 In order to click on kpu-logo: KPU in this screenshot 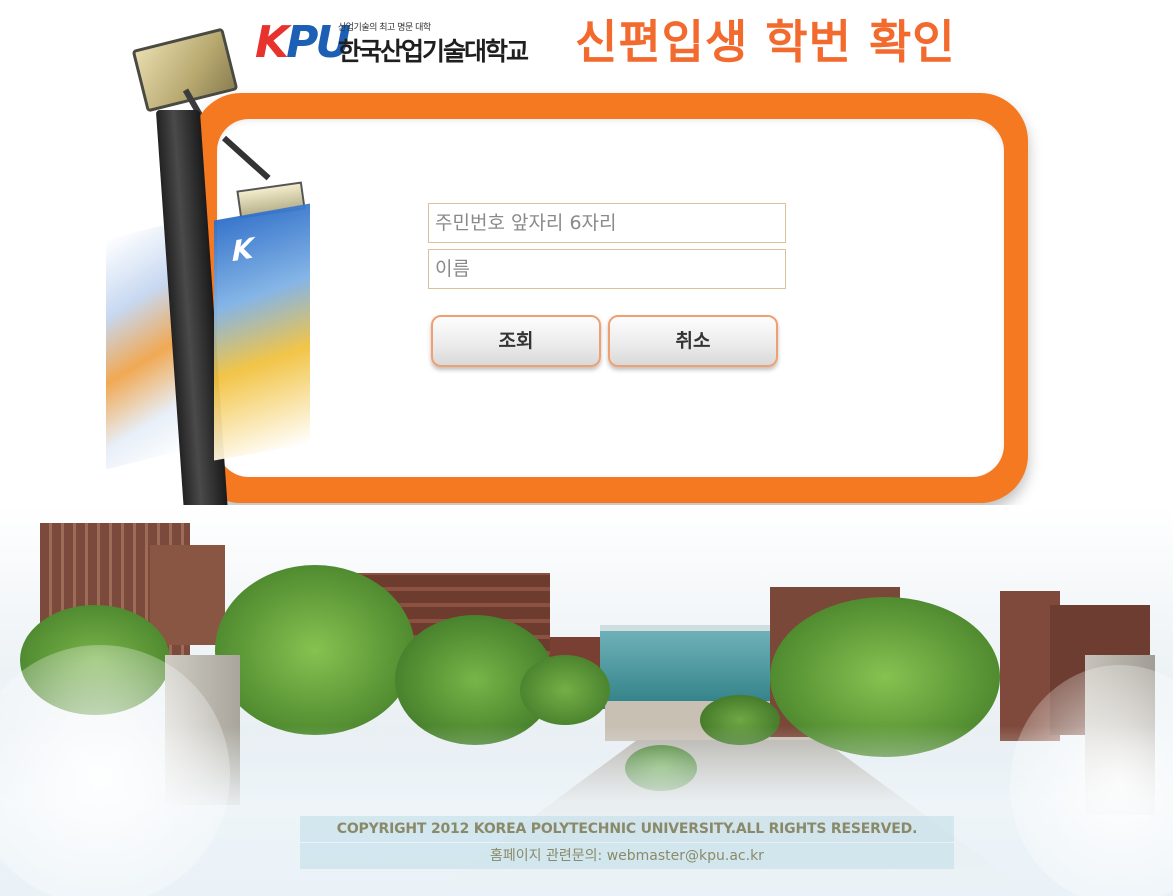, I will do `click(303, 42)`.